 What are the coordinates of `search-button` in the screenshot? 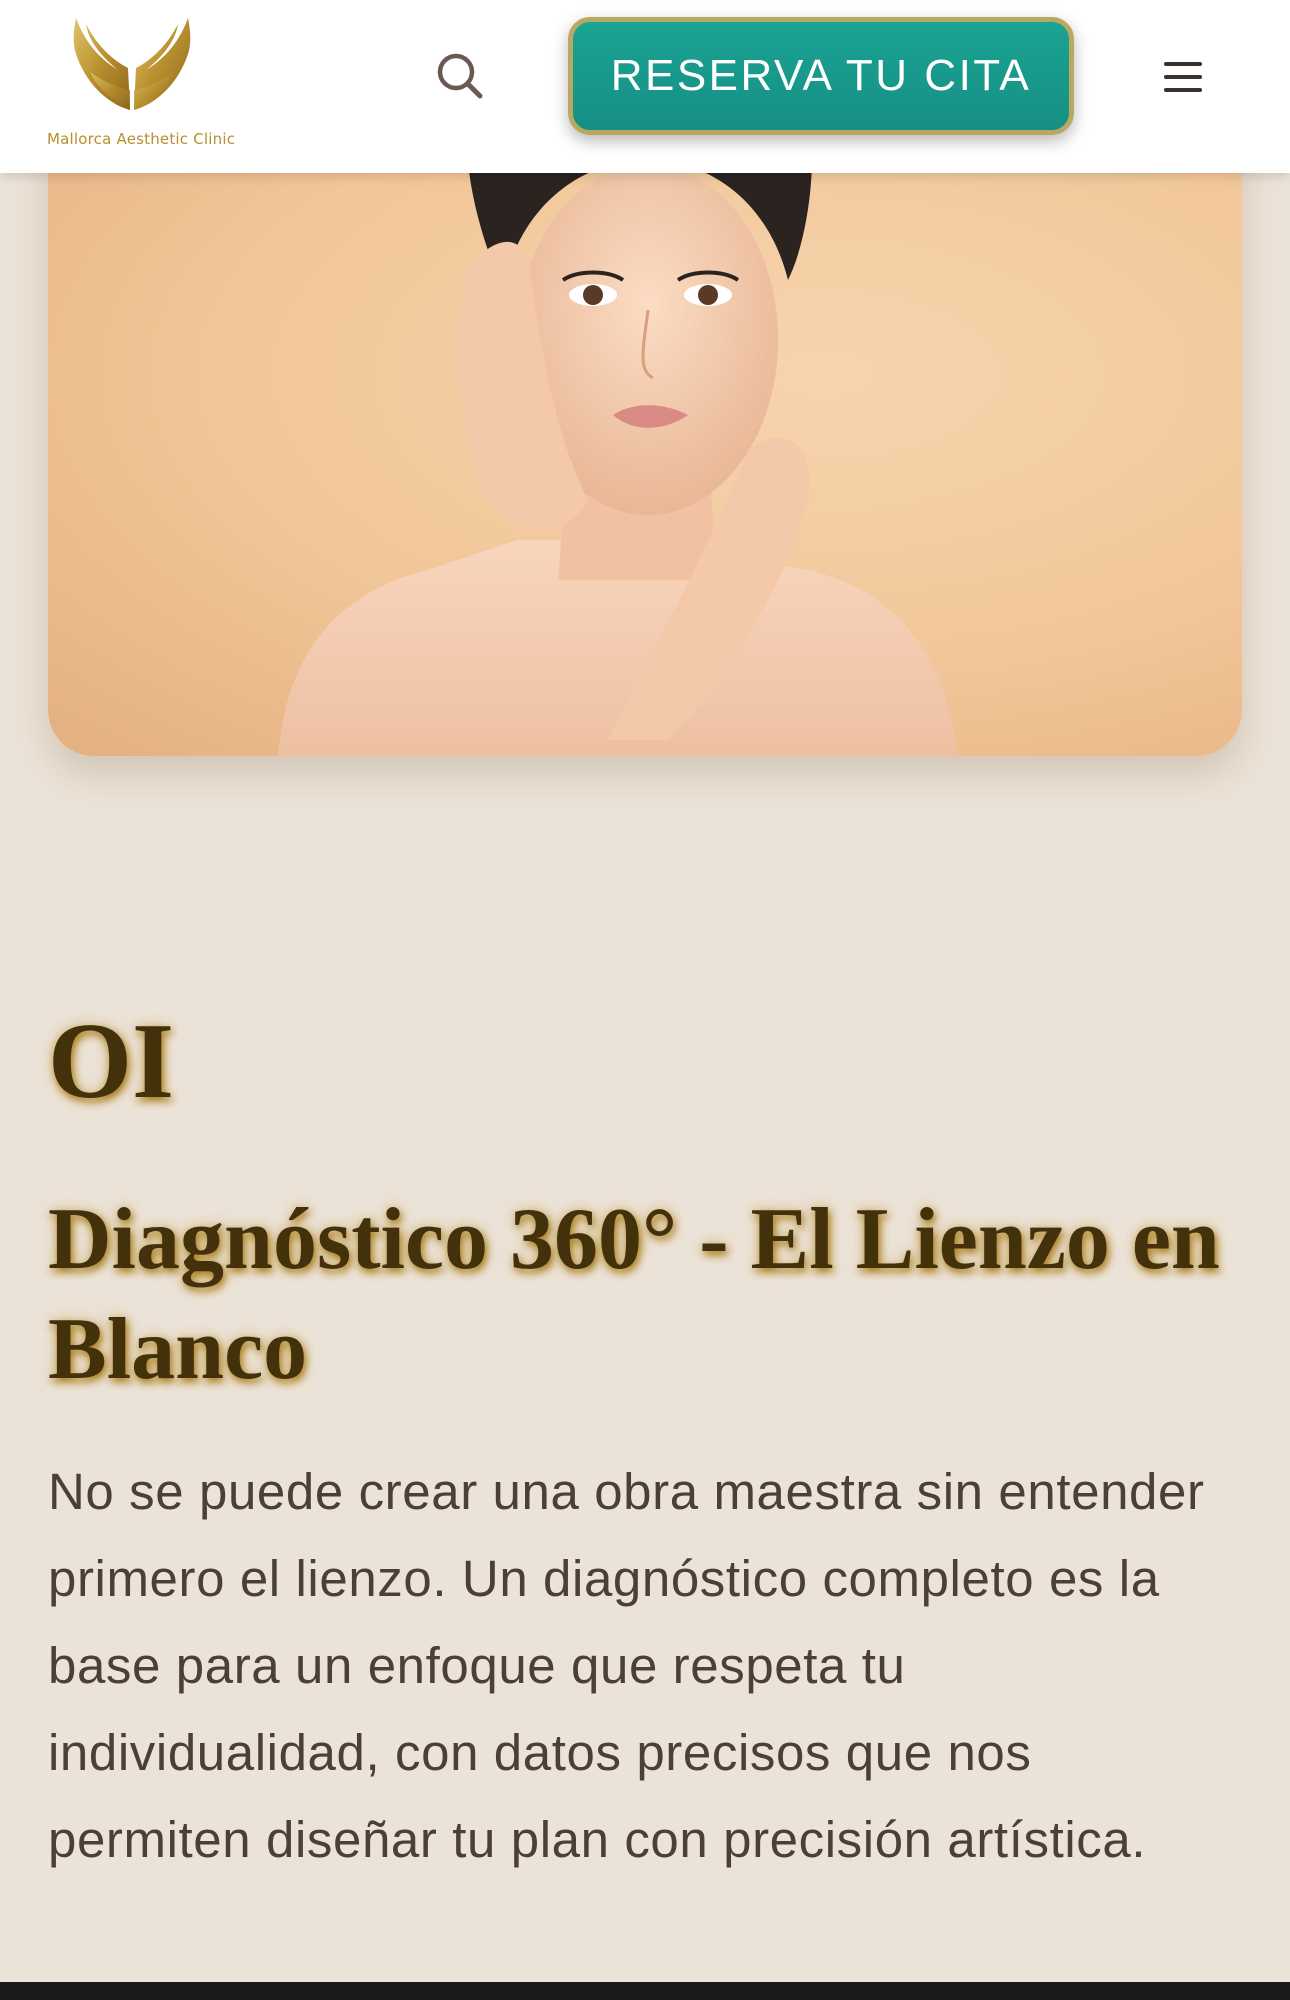 It's located at (460, 76).